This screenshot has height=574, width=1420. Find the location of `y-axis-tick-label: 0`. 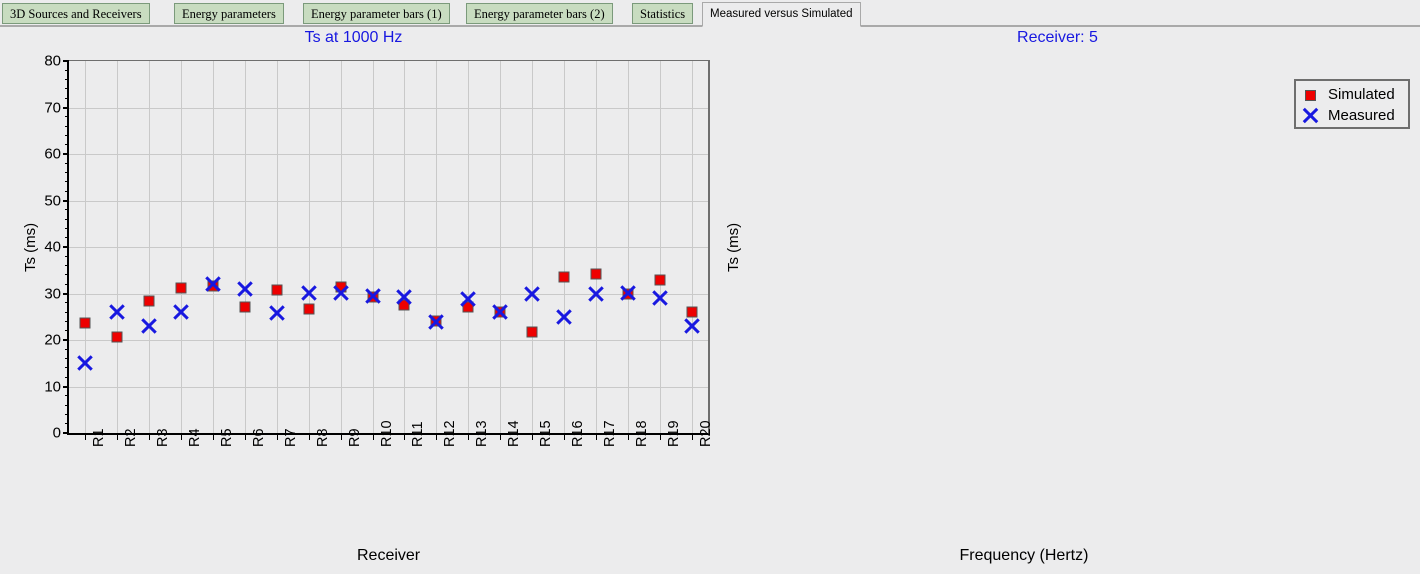

y-axis-tick-label: 0 is located at coordinates (56, 433).